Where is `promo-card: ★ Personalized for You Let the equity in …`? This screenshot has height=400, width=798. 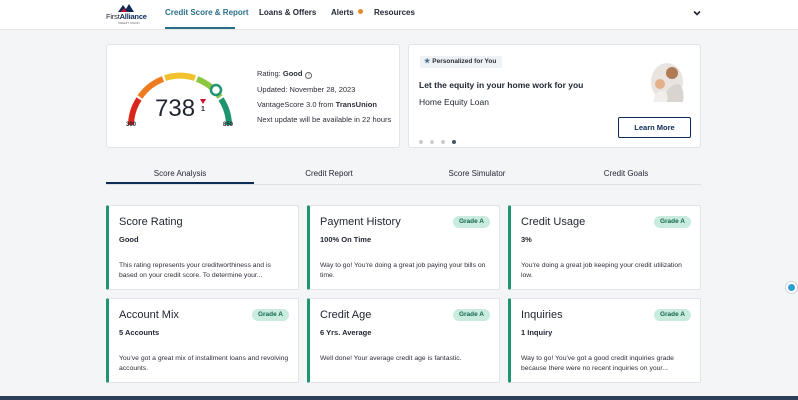 promo-card: ★ Personalized for You Let the equity in … is located at coordinates (554, 96).